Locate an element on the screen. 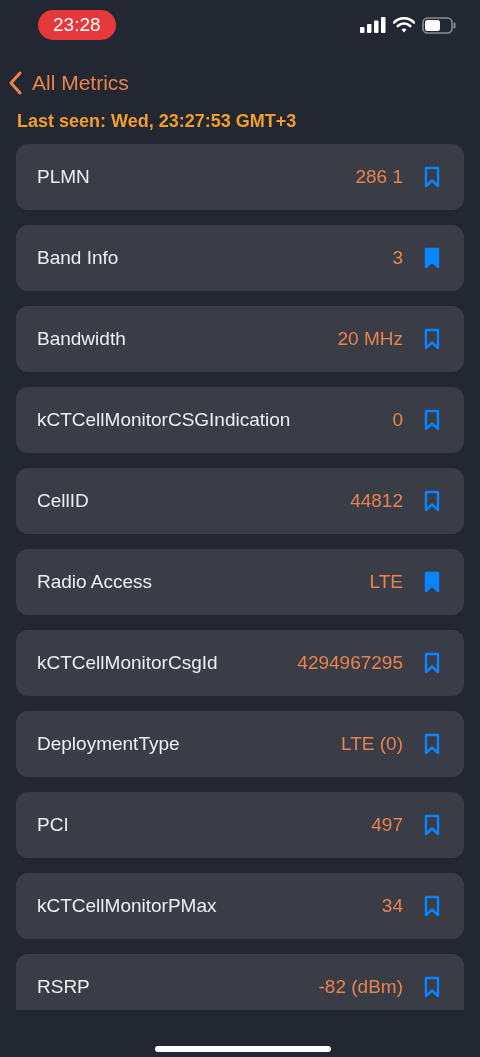 Image resolution: width=480 pixels, height=1057 pixels. metric-card: PCI 497 is located at coordinates (240, 825).